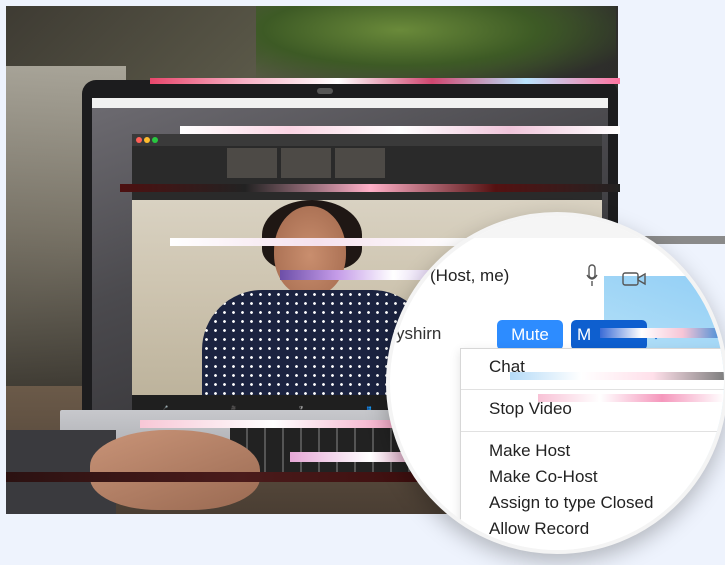 The image size is (725, 565). What do you see at coordinates (571, 503) in the screenshot?
I see `menu-item-assign-type: Assign to type Closed` at bounding box center [571, 503].